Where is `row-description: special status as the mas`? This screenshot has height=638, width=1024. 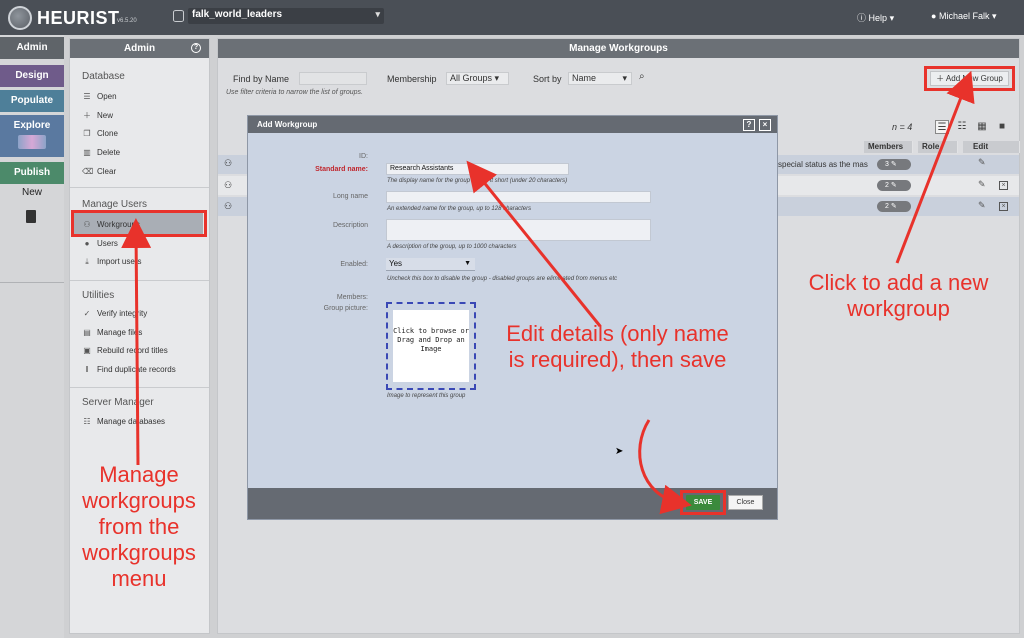 row-description: special status as the mas is located at coordinates (823, 164).